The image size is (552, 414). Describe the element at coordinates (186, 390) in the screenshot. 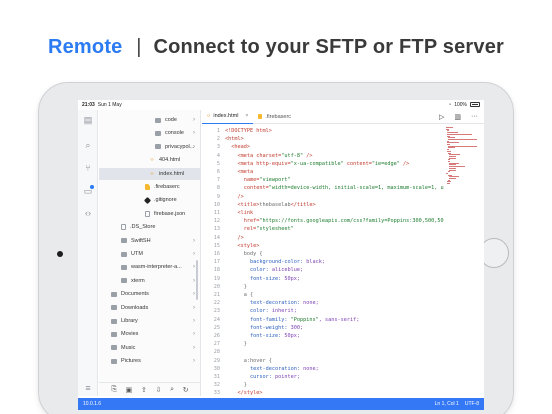

I see `refresh-icon: ↻` at that location.